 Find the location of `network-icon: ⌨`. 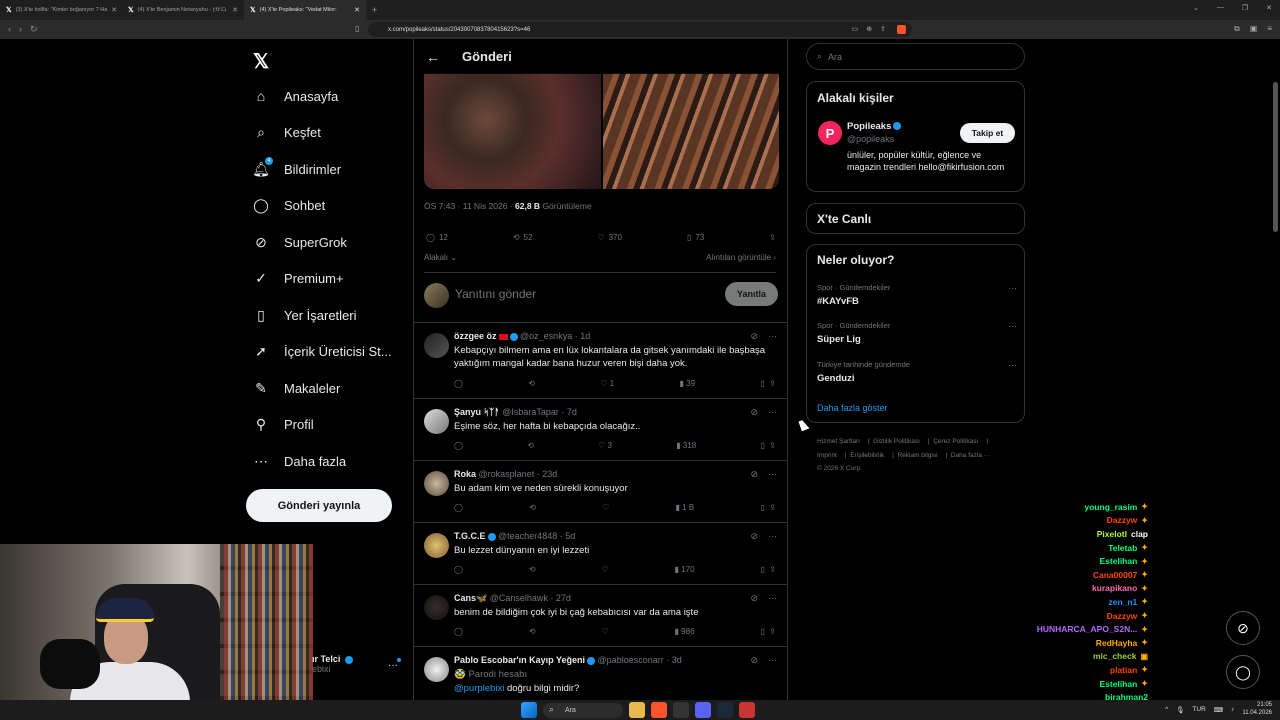

network-icon: ⌨ is located at coordinates (1218, 710).